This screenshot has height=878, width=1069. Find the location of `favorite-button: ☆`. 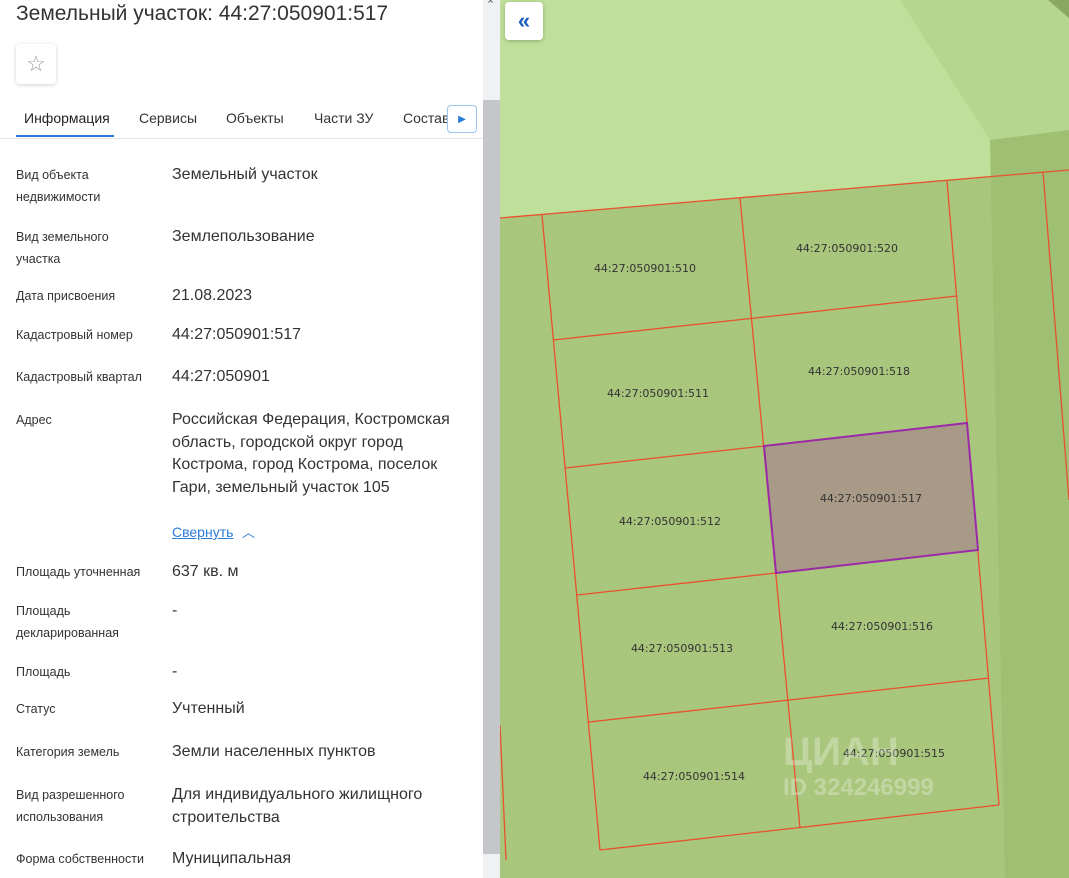

favorite-button: ☆ is located at coordinates (36, 64).